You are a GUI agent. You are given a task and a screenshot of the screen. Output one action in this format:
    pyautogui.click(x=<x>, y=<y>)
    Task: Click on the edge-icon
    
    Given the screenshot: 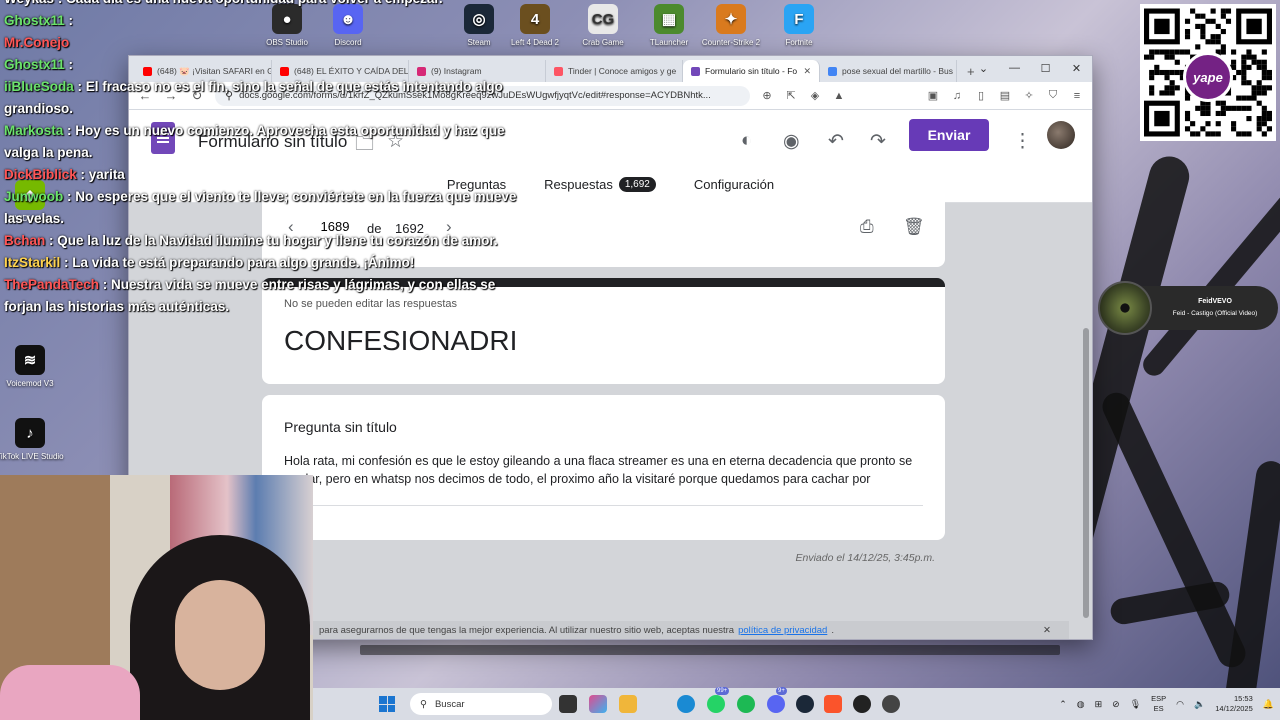 What is the action you would take?
    pyautogui.click(x=686, y=704)
    